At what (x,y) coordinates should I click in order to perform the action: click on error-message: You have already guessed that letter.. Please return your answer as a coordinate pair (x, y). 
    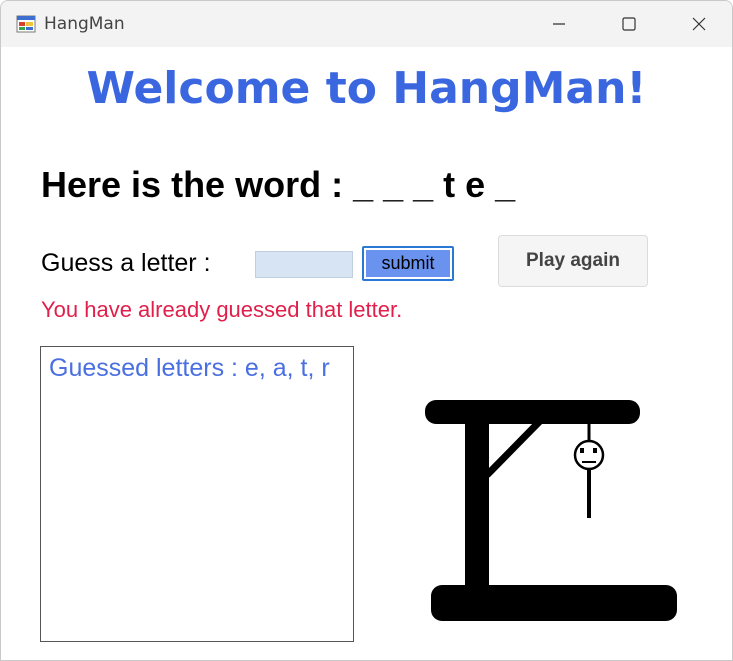
    Looking at the image, I should click on (222, 309).